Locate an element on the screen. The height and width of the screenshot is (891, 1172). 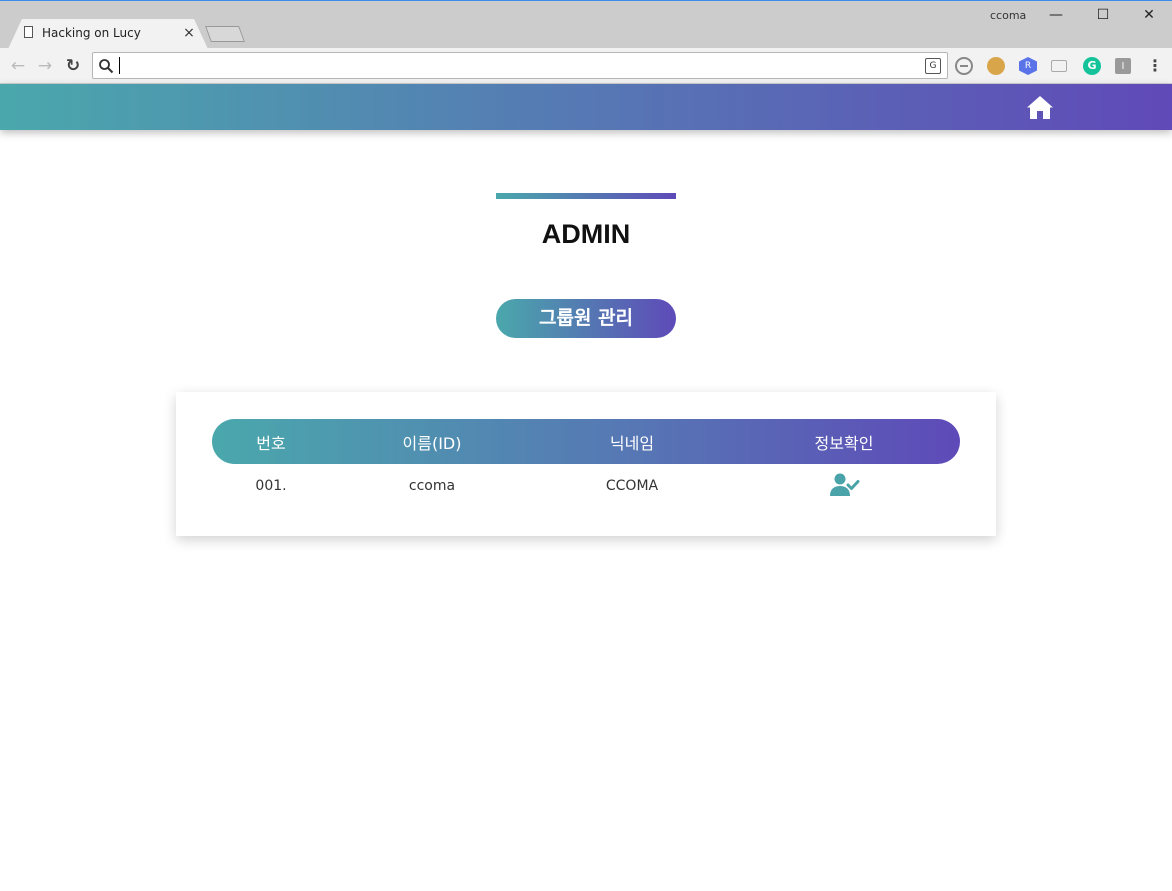
block-extension-icon is located at coordinates (964, 66).